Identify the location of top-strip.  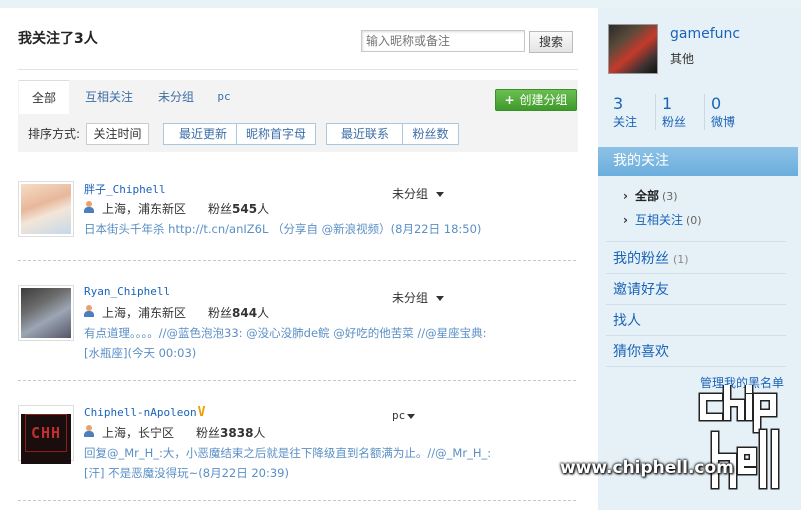
(400, 4).